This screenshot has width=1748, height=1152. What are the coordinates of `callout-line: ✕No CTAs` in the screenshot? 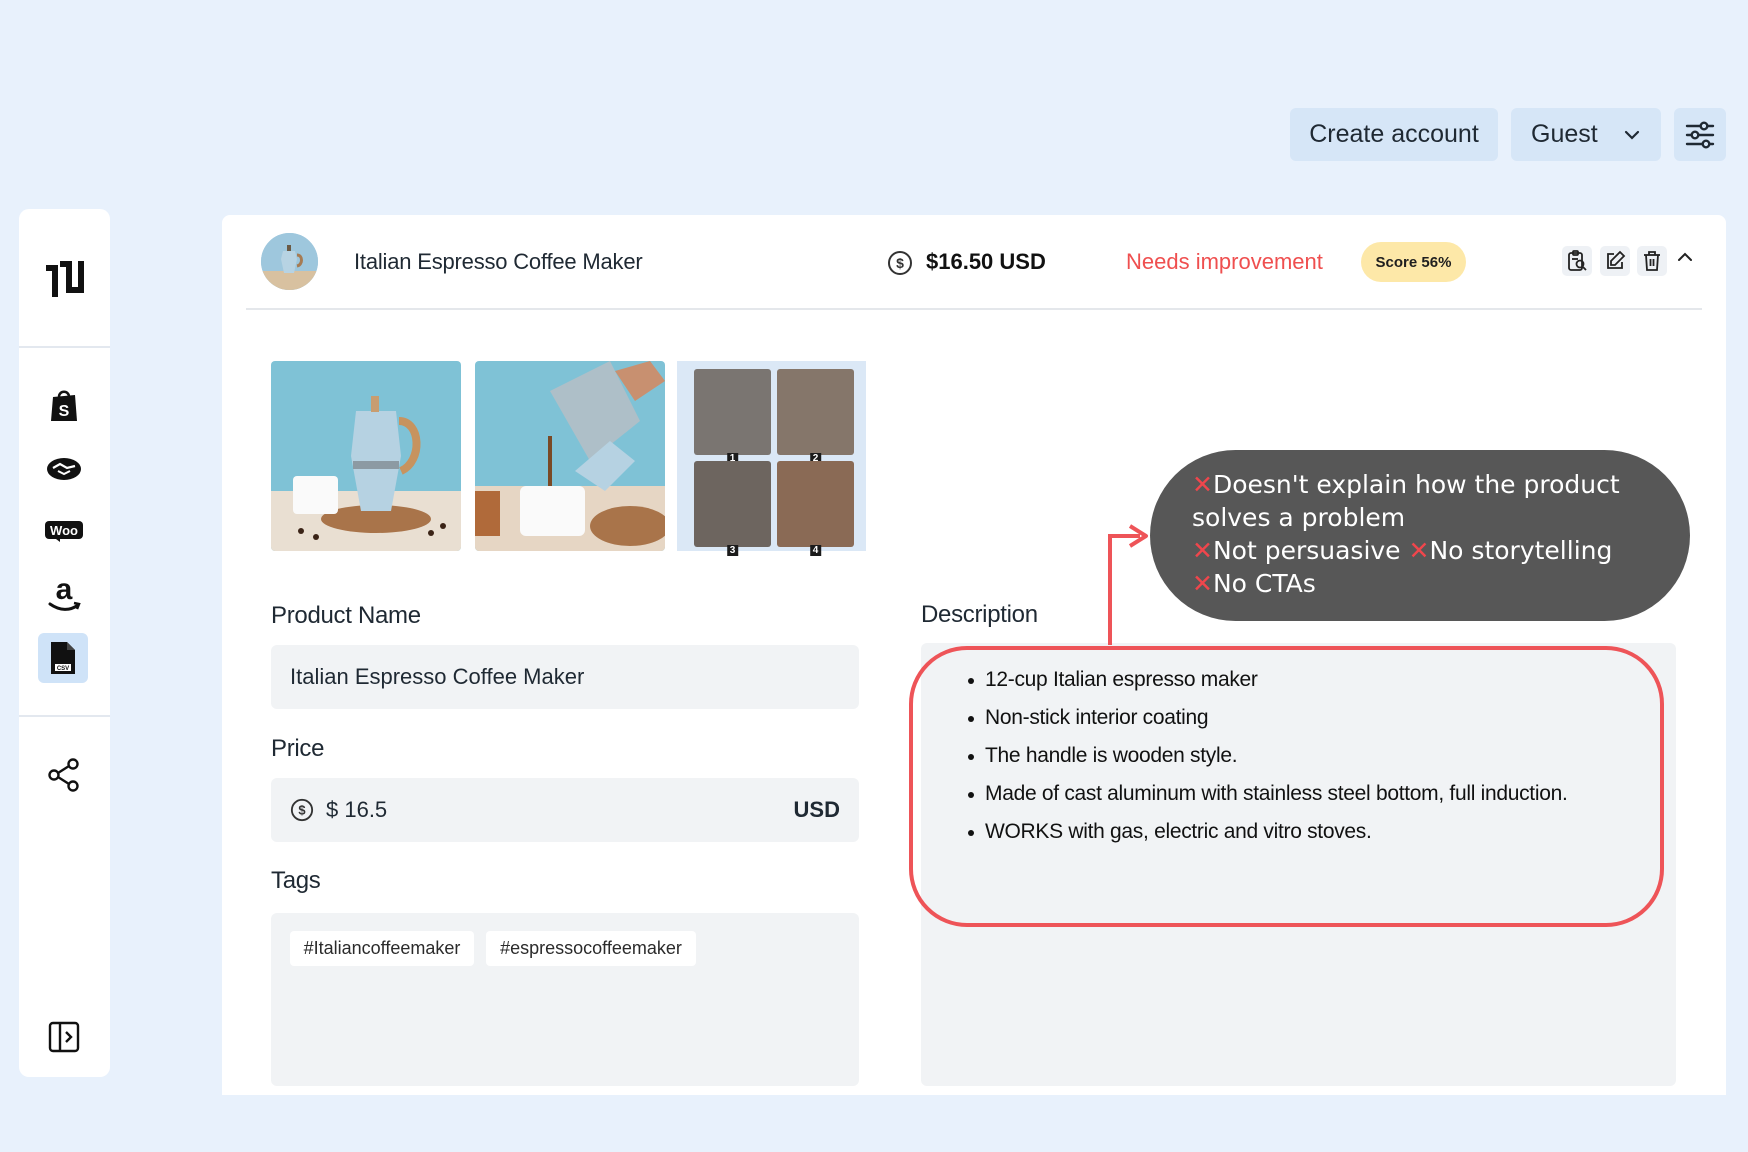 It's located at (1254, 583).